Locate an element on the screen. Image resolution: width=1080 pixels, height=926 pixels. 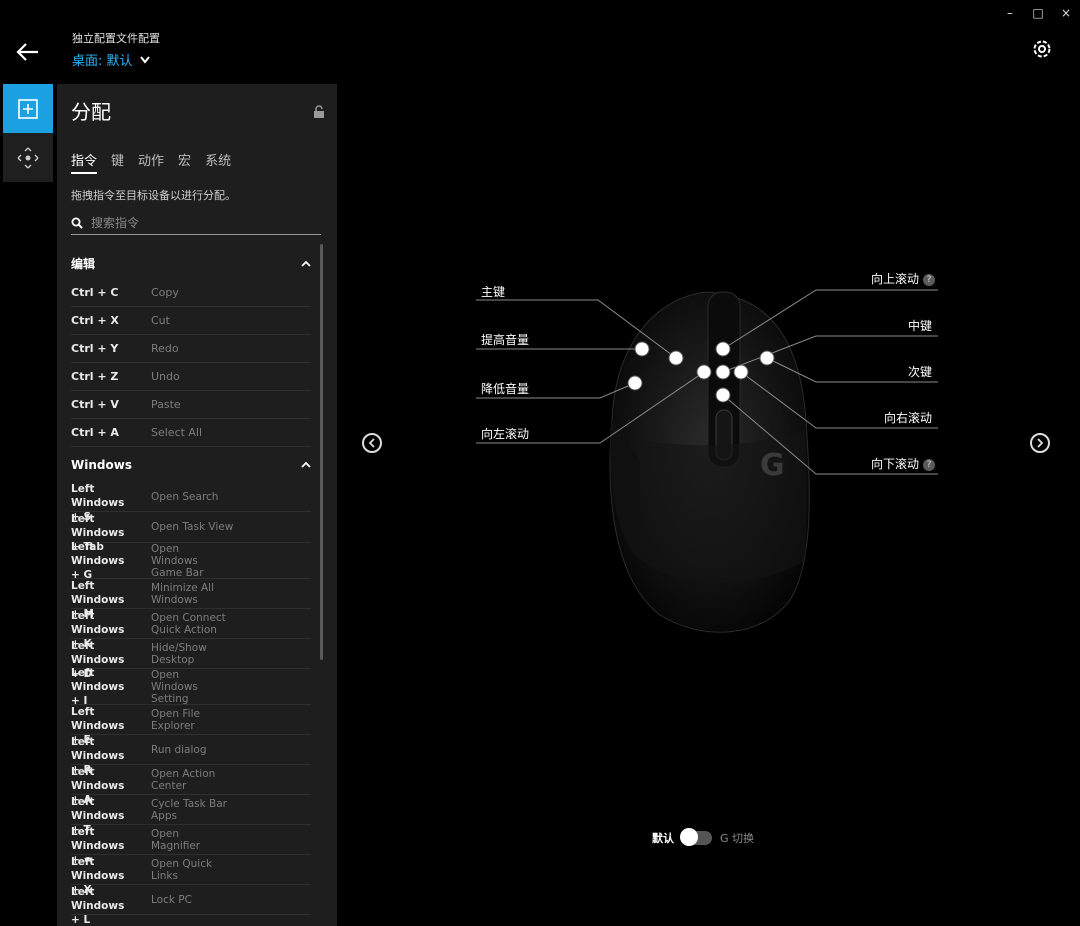
hotspot-volume-up is located at coordinates (642, 349).